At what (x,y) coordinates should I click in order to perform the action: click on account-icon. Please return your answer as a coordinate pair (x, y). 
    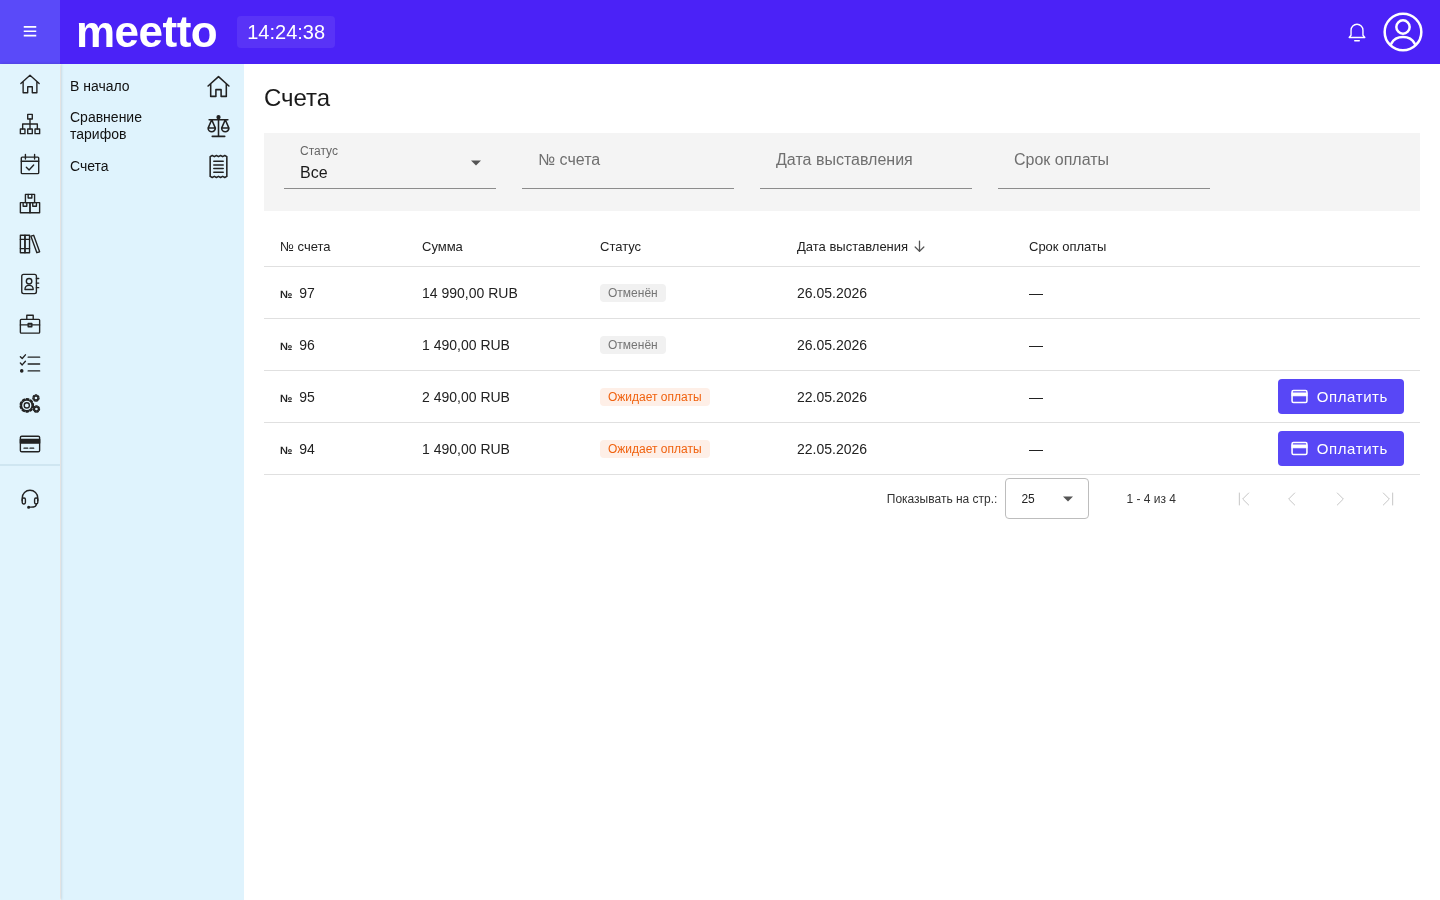
    Looking at the image, I should click on (1403, 32).